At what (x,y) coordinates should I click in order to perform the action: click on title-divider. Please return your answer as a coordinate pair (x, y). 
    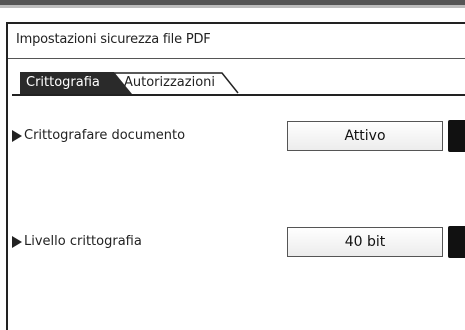
    Looking at the image, I should click on (236, 58).